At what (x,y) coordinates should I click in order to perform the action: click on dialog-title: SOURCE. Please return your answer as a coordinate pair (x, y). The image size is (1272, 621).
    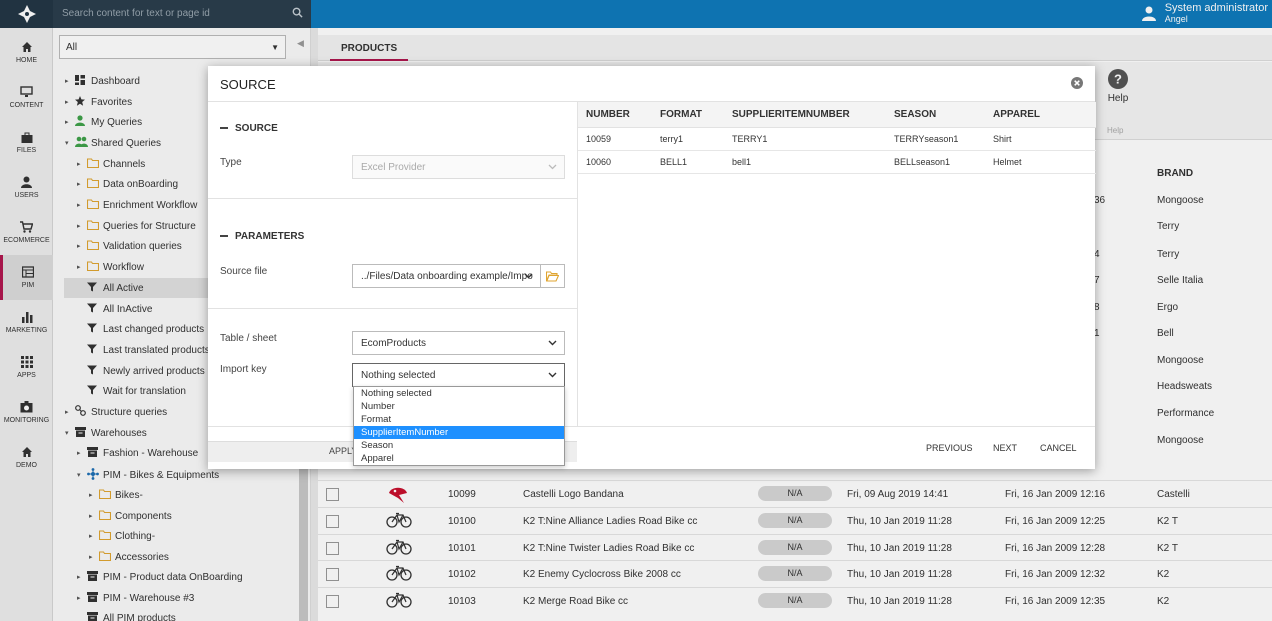
    Looking at the image, I should click on (248, 84).